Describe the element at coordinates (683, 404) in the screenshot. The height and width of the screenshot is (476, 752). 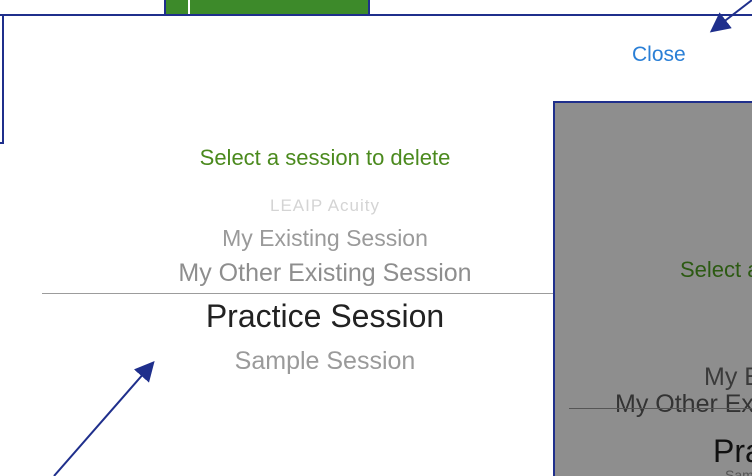
I see `preview-option-my-other-existing-session: My Other Existing Session` at that location.